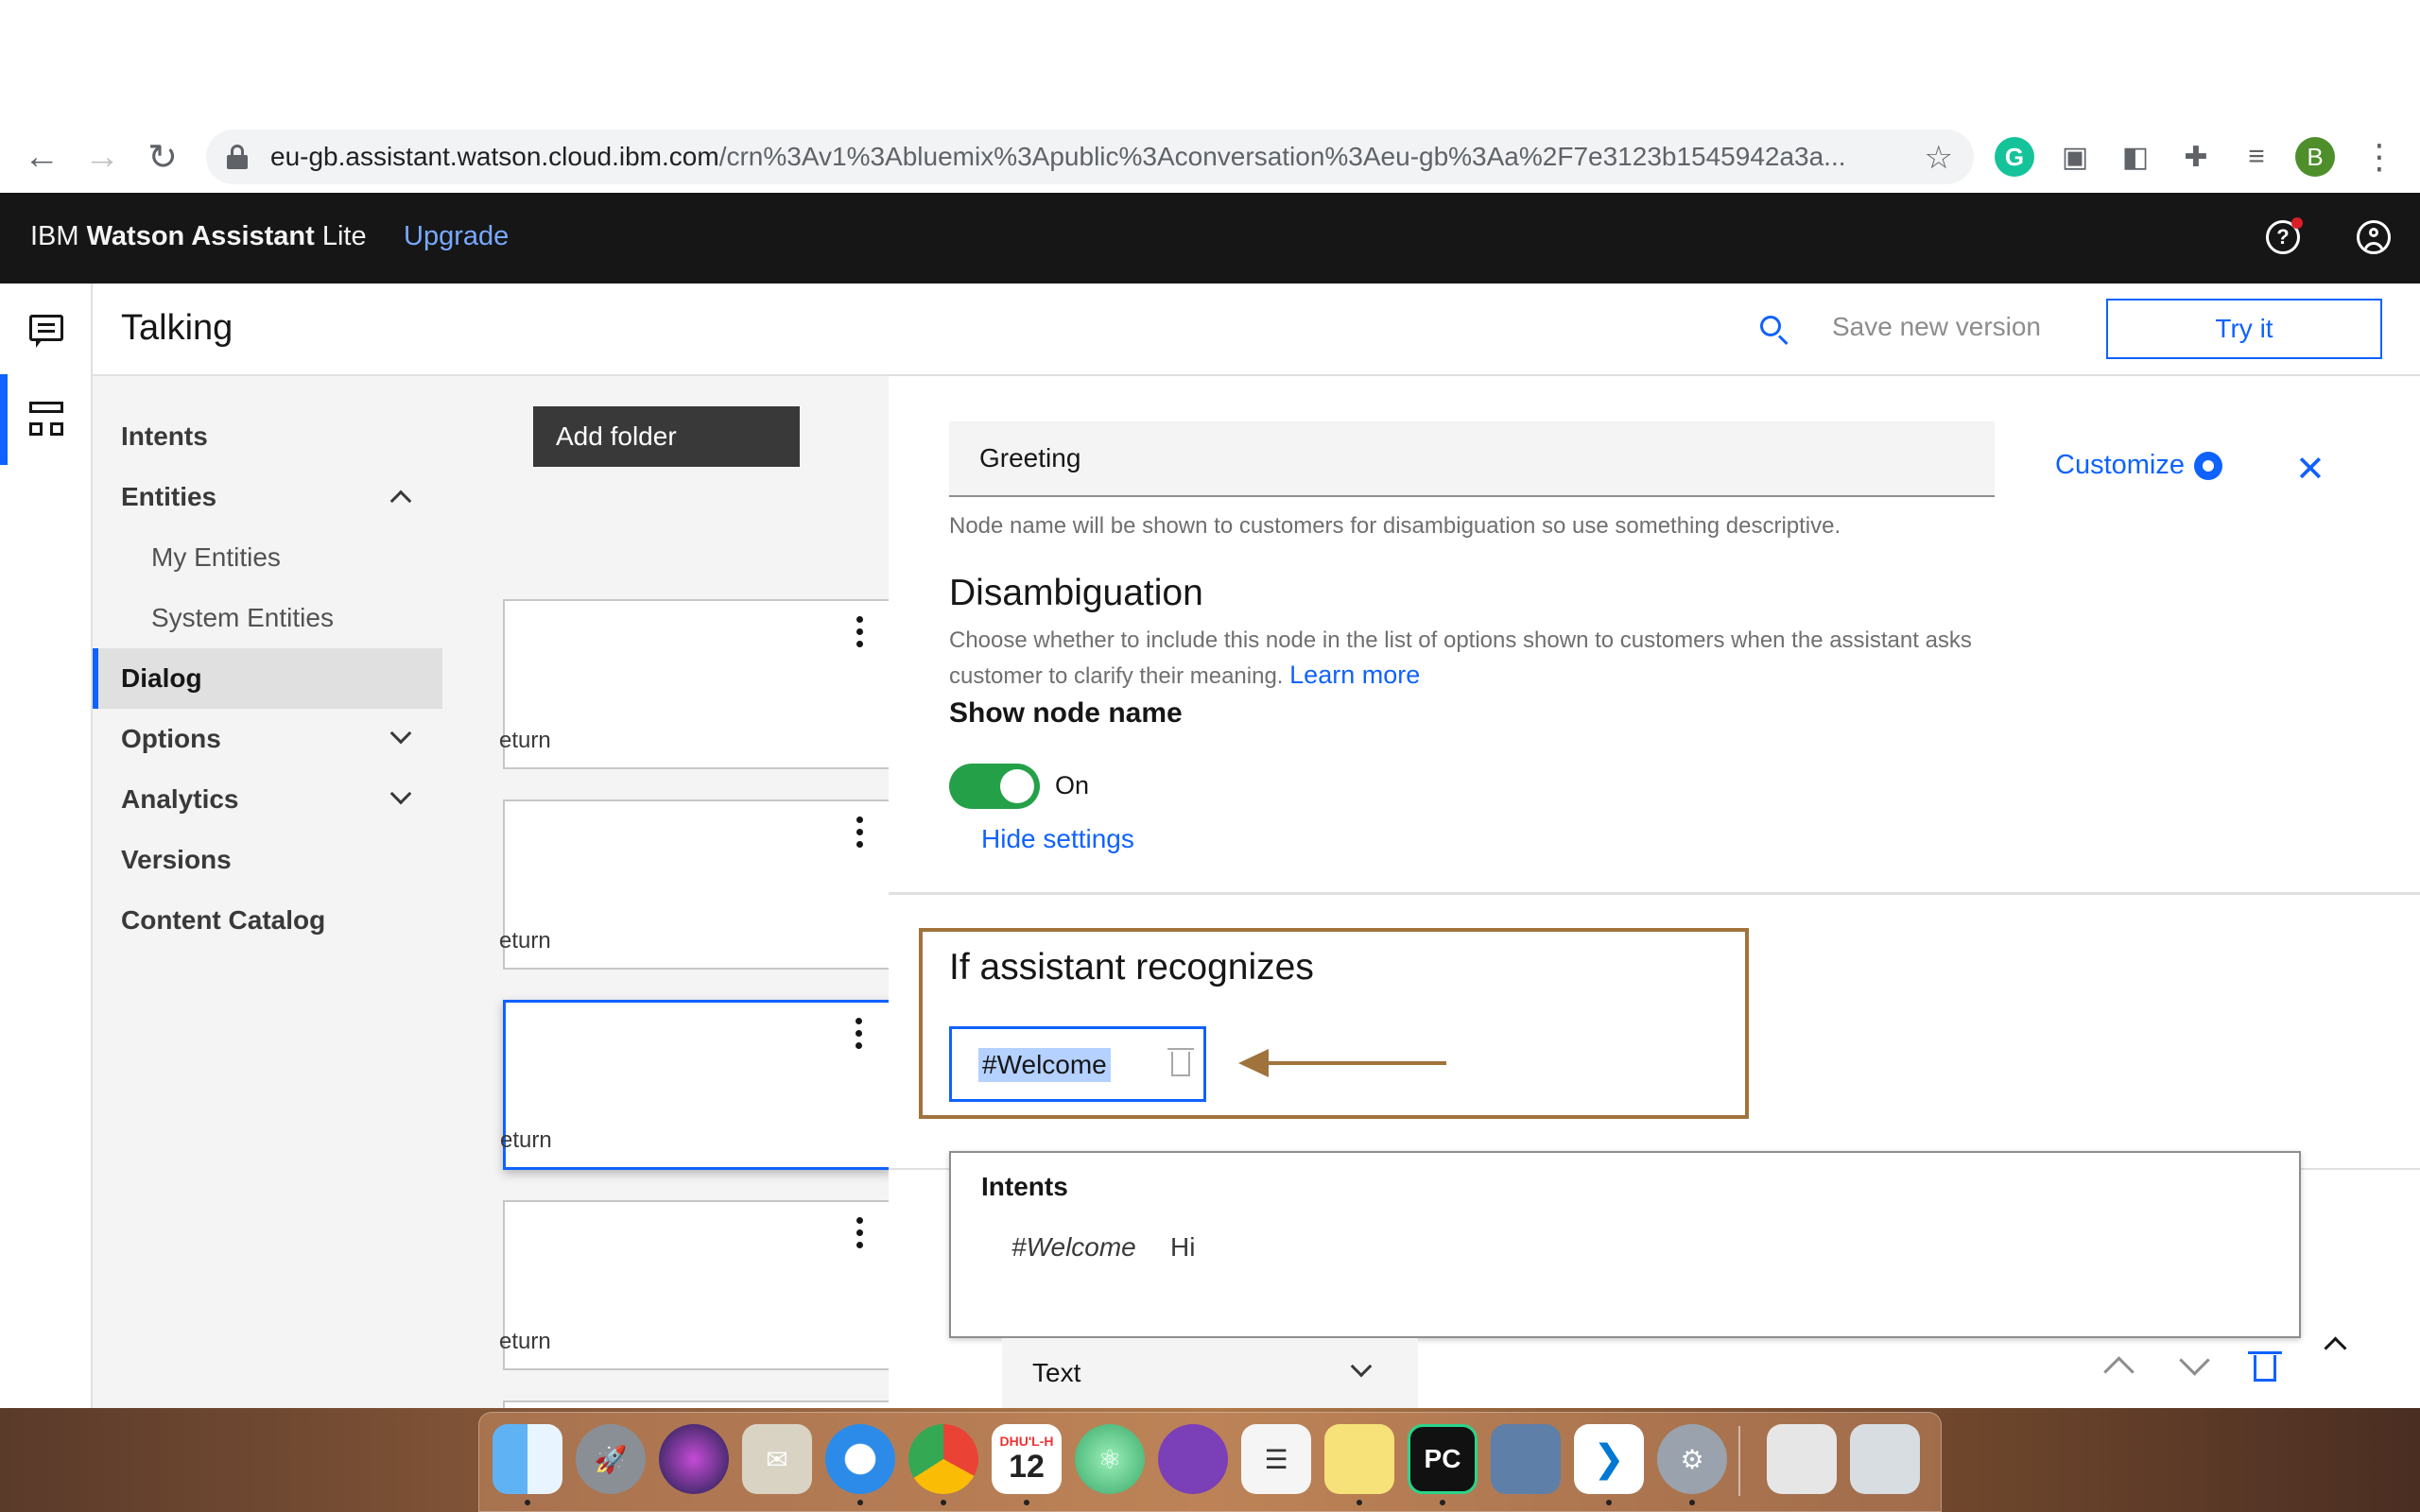 This screenshot has width=2420, height=1512. Describe the element at coordinates (1885, 1459) in the screenshot. I see `trash-icon` at that location.